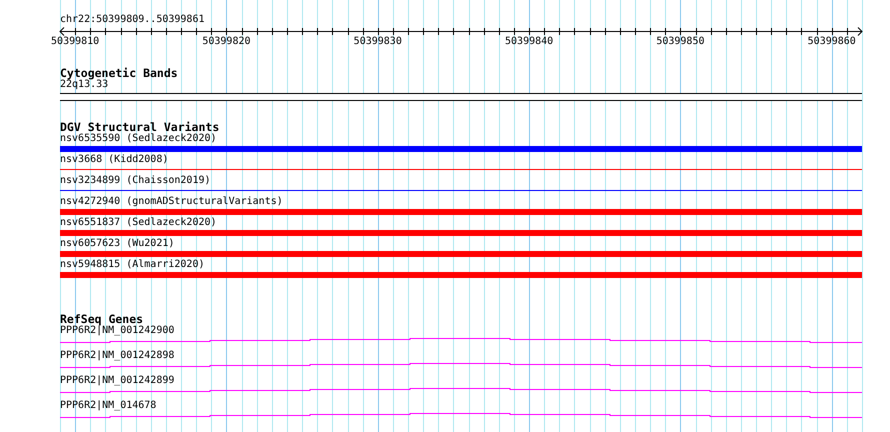  What do you see at coordinates (680, 42) in the screenshot?
I see `scale-label: 50399850` at bounding box center [680, 42].